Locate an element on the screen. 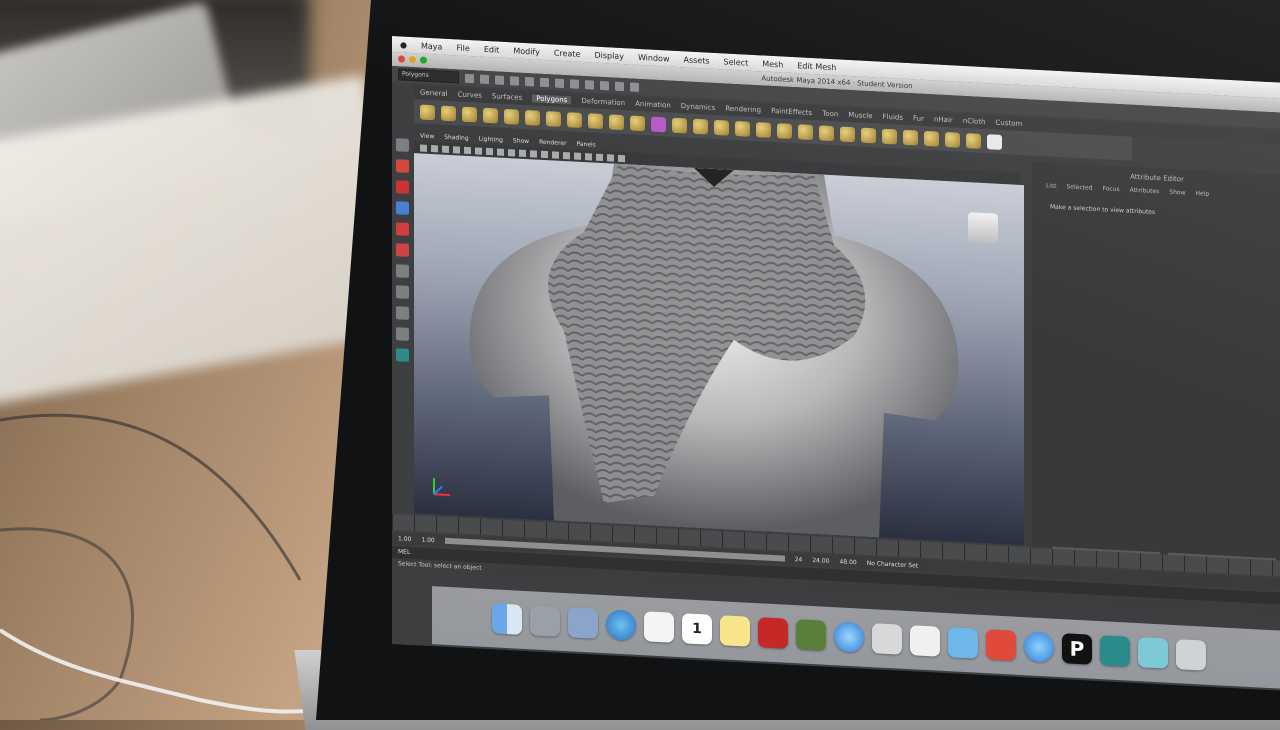 The height and width of the screenshot is (730, 1280). field-chart-icon is located at coordinates (511, 152).